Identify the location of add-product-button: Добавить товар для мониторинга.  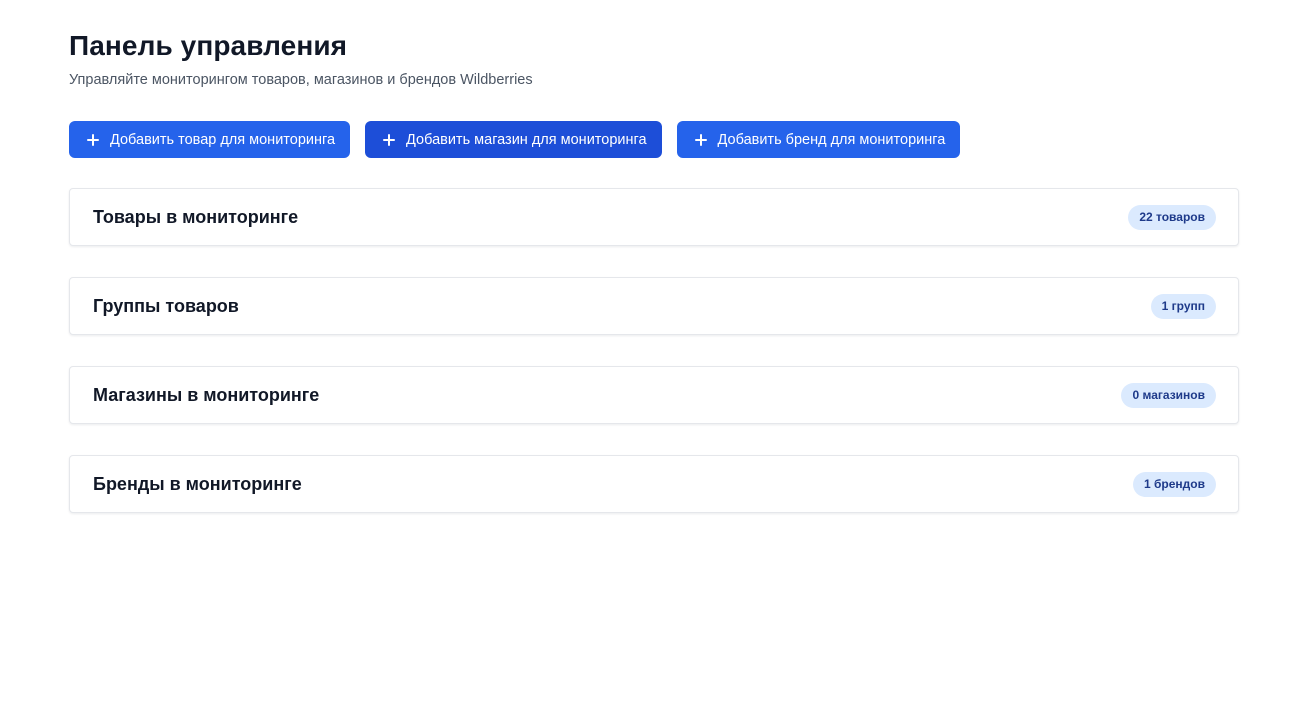
(210, 139).